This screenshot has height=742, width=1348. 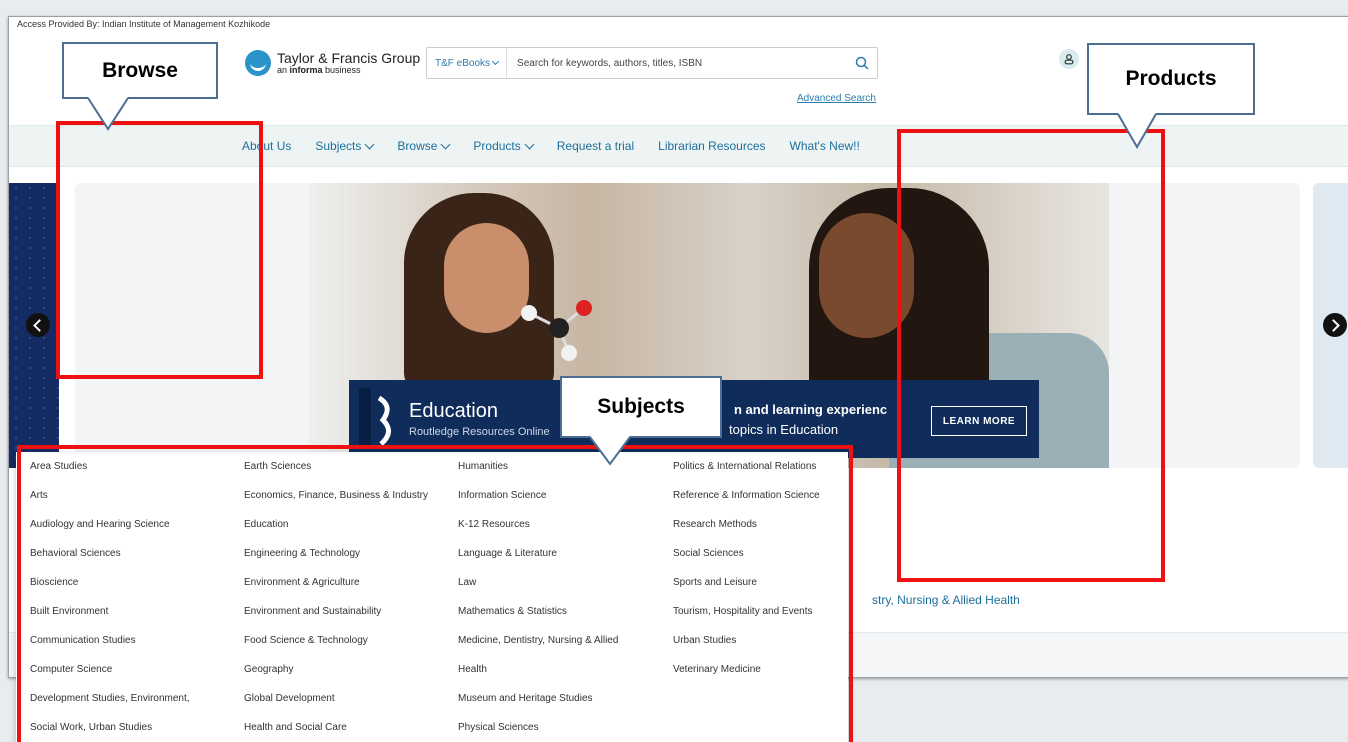 What do you see at coordinates (610, 451) in the screenshot?
I see `subjects-callout-pointer` at bounding box center [610, 451].